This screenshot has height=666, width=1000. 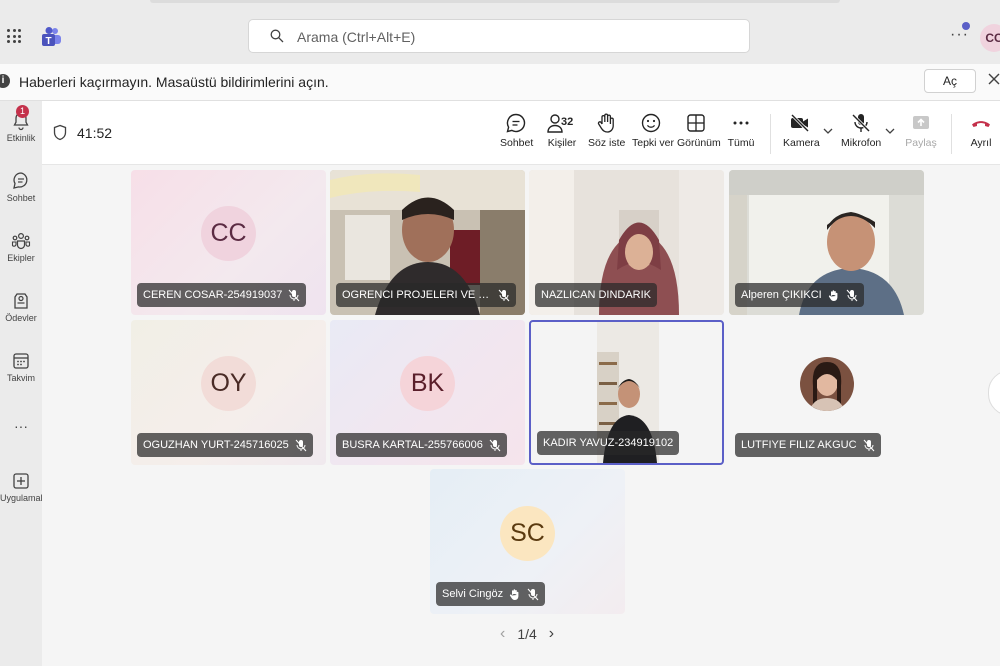 I want to click on participant-name: OGUZHAN YURT-245716025, so click(x=216, y=445).